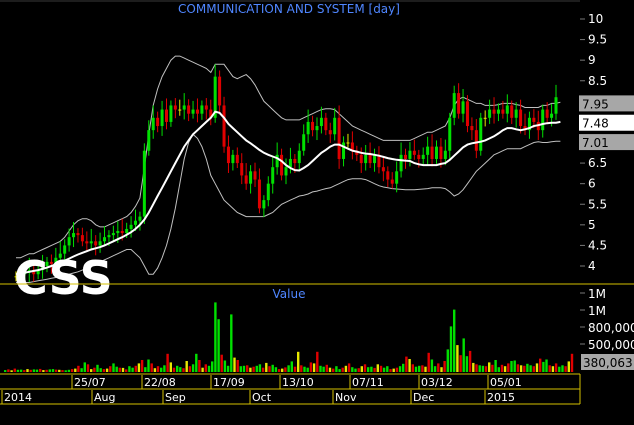  Describe the element at coordinates (368, 382) in the screenshot. I see `date-label: 07/11` at that location.